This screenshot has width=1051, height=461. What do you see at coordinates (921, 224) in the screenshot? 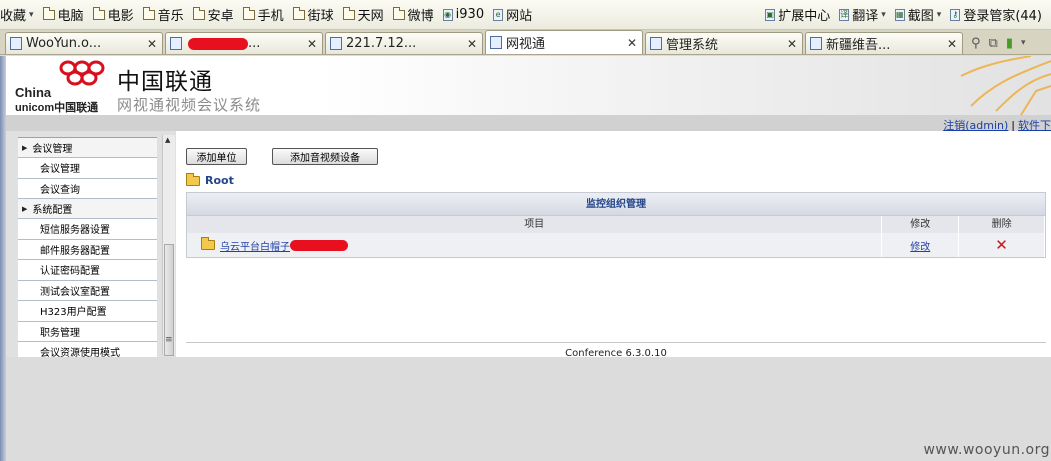
I see `column-header-edit: 修改` at bounding box center [921, 224].